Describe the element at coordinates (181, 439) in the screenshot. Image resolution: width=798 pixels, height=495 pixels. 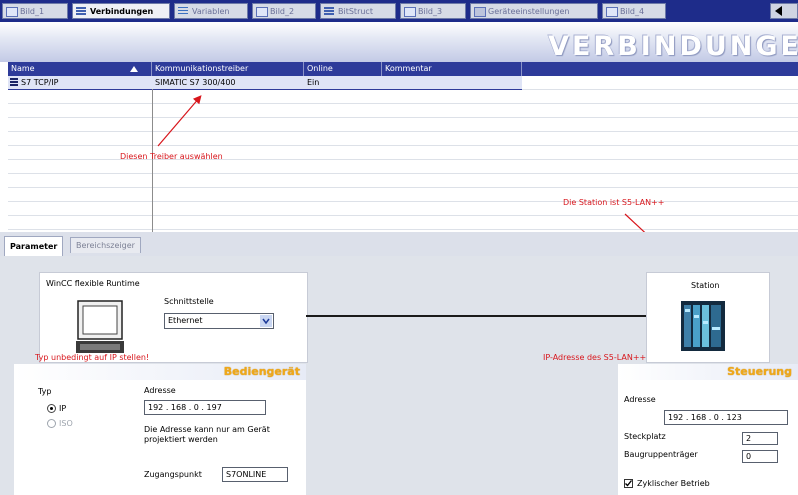
I see `hmi-address-note-2: projektiert werden` at that location.